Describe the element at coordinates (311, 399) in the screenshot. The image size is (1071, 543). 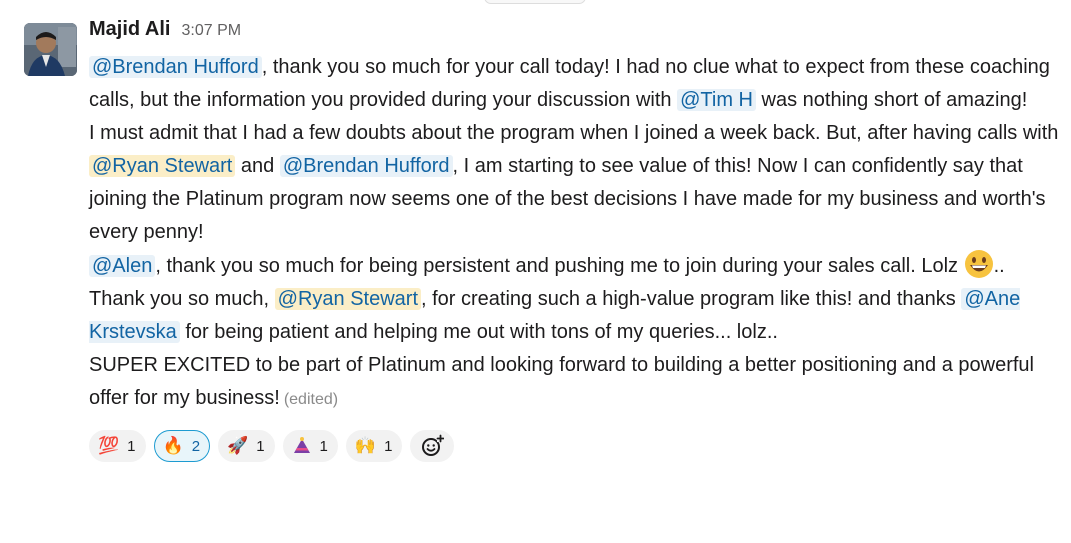
I see `edited-label: (edited)` at that location.